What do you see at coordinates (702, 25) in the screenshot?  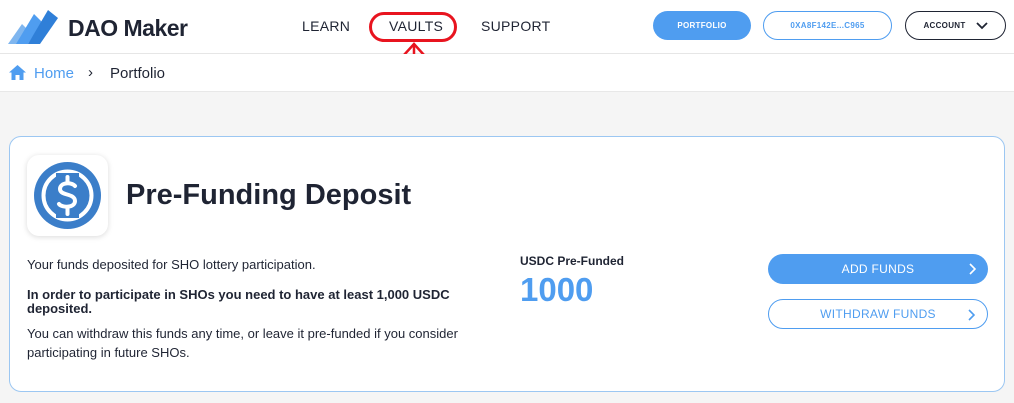 I see `portfolio-button: PORTFOLIO` at bounding box center [702, 25].